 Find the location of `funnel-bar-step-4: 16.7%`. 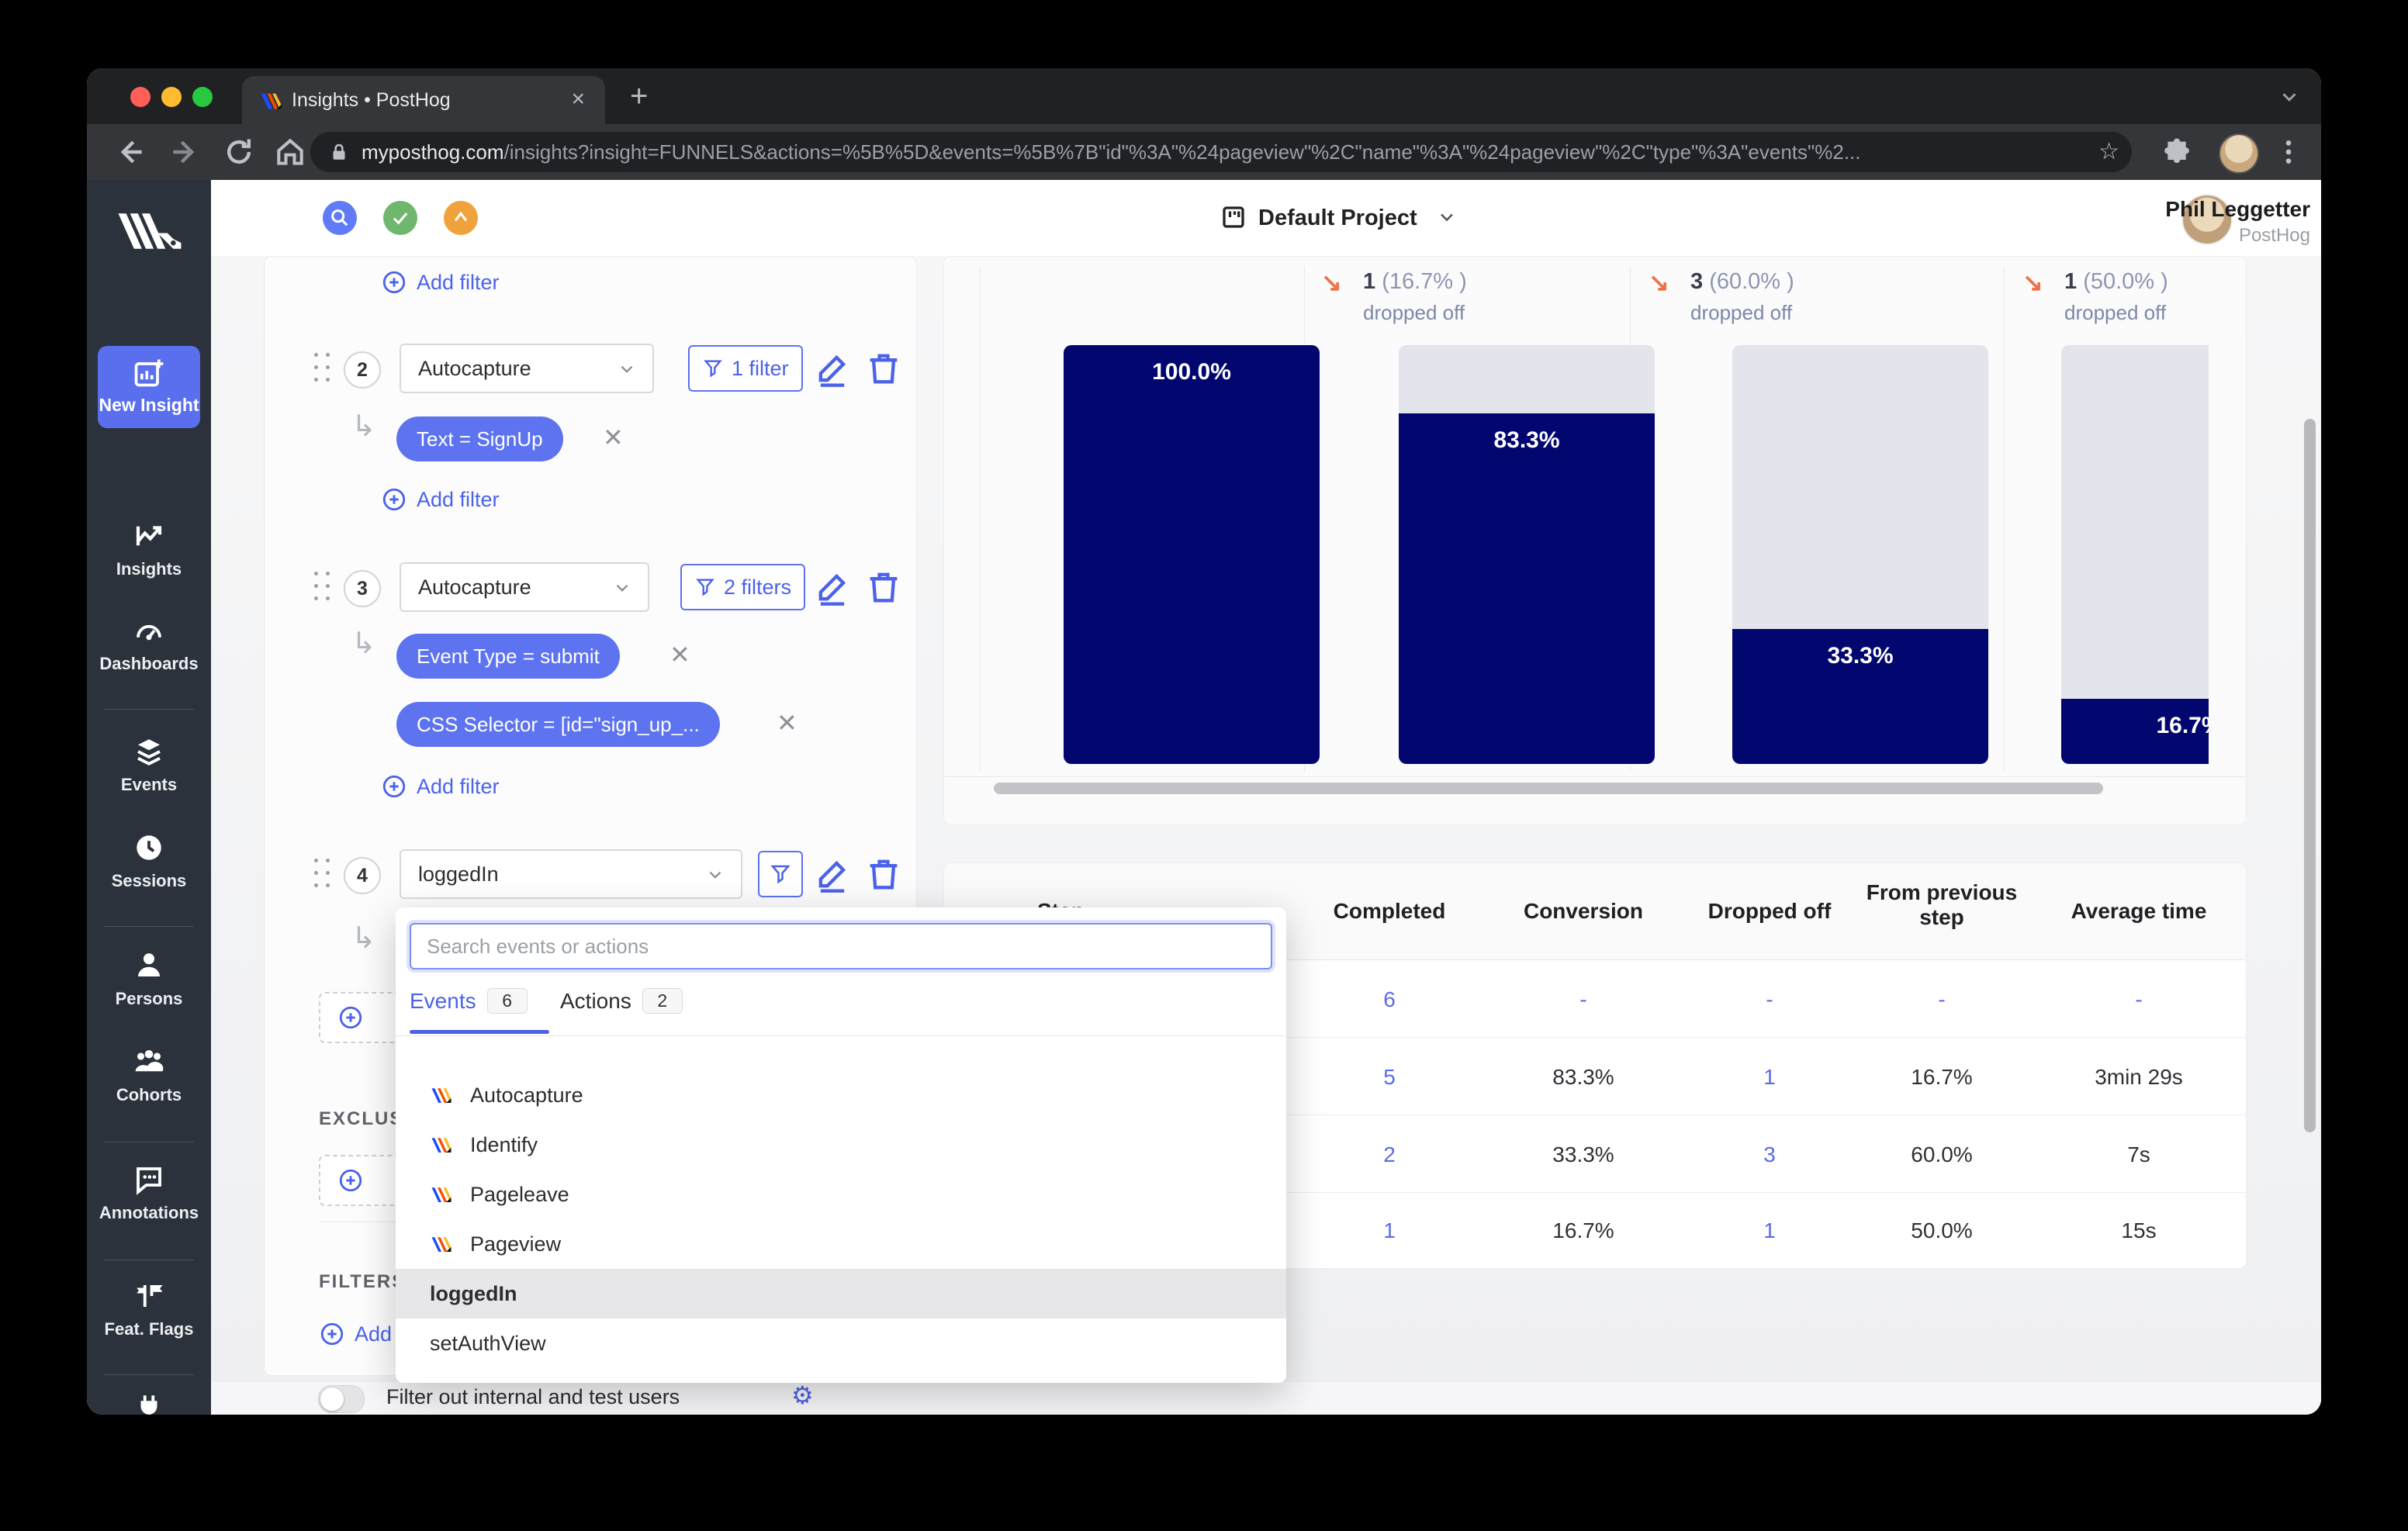

funnel-bar-step-4: 16.7% is located at coordinates (2135, 554).